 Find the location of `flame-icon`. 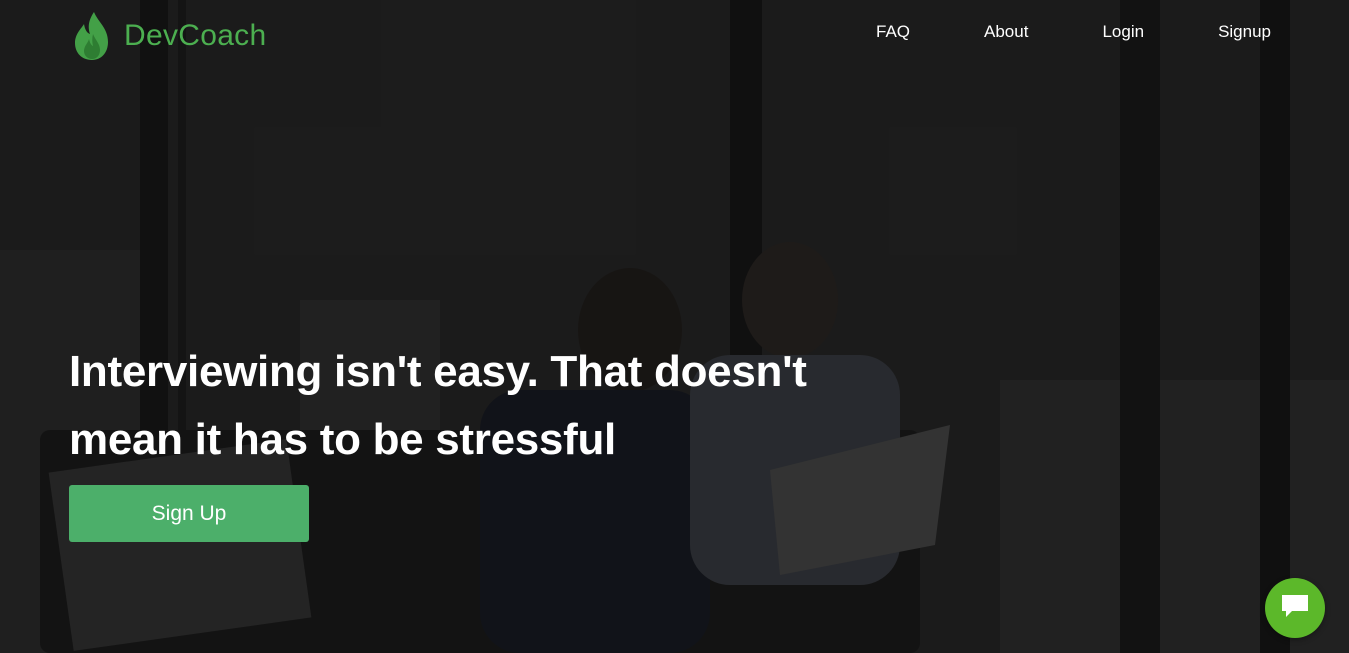

flame-icon is located at coordinates (92, 36).